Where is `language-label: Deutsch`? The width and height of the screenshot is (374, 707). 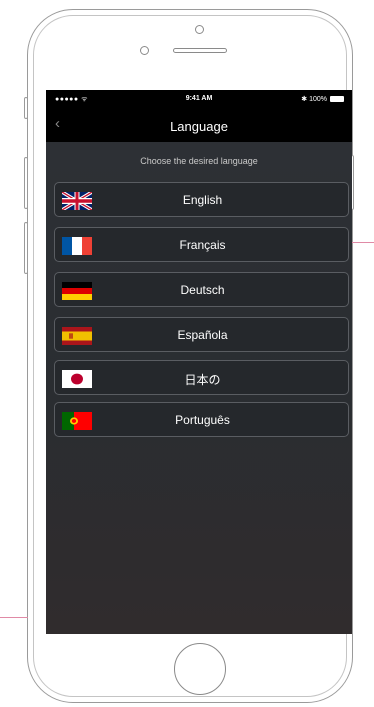
language-label: Deutsch is located at coordinates (202, 290).